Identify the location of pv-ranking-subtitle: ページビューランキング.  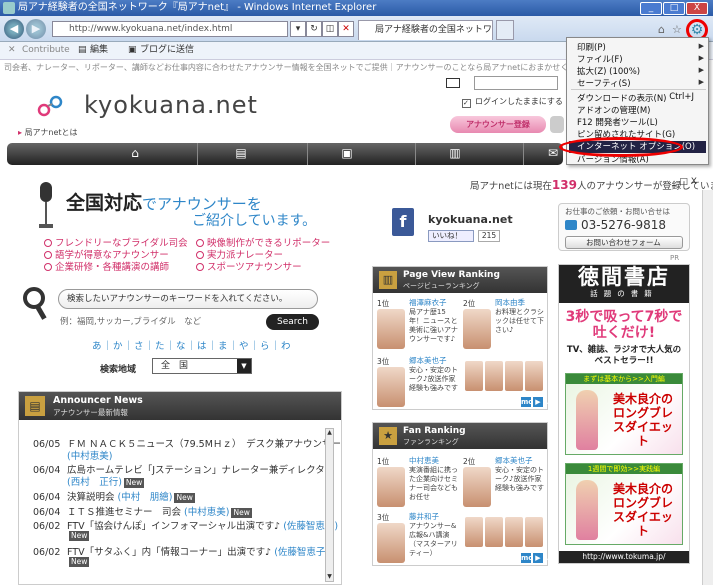
(441, 286).